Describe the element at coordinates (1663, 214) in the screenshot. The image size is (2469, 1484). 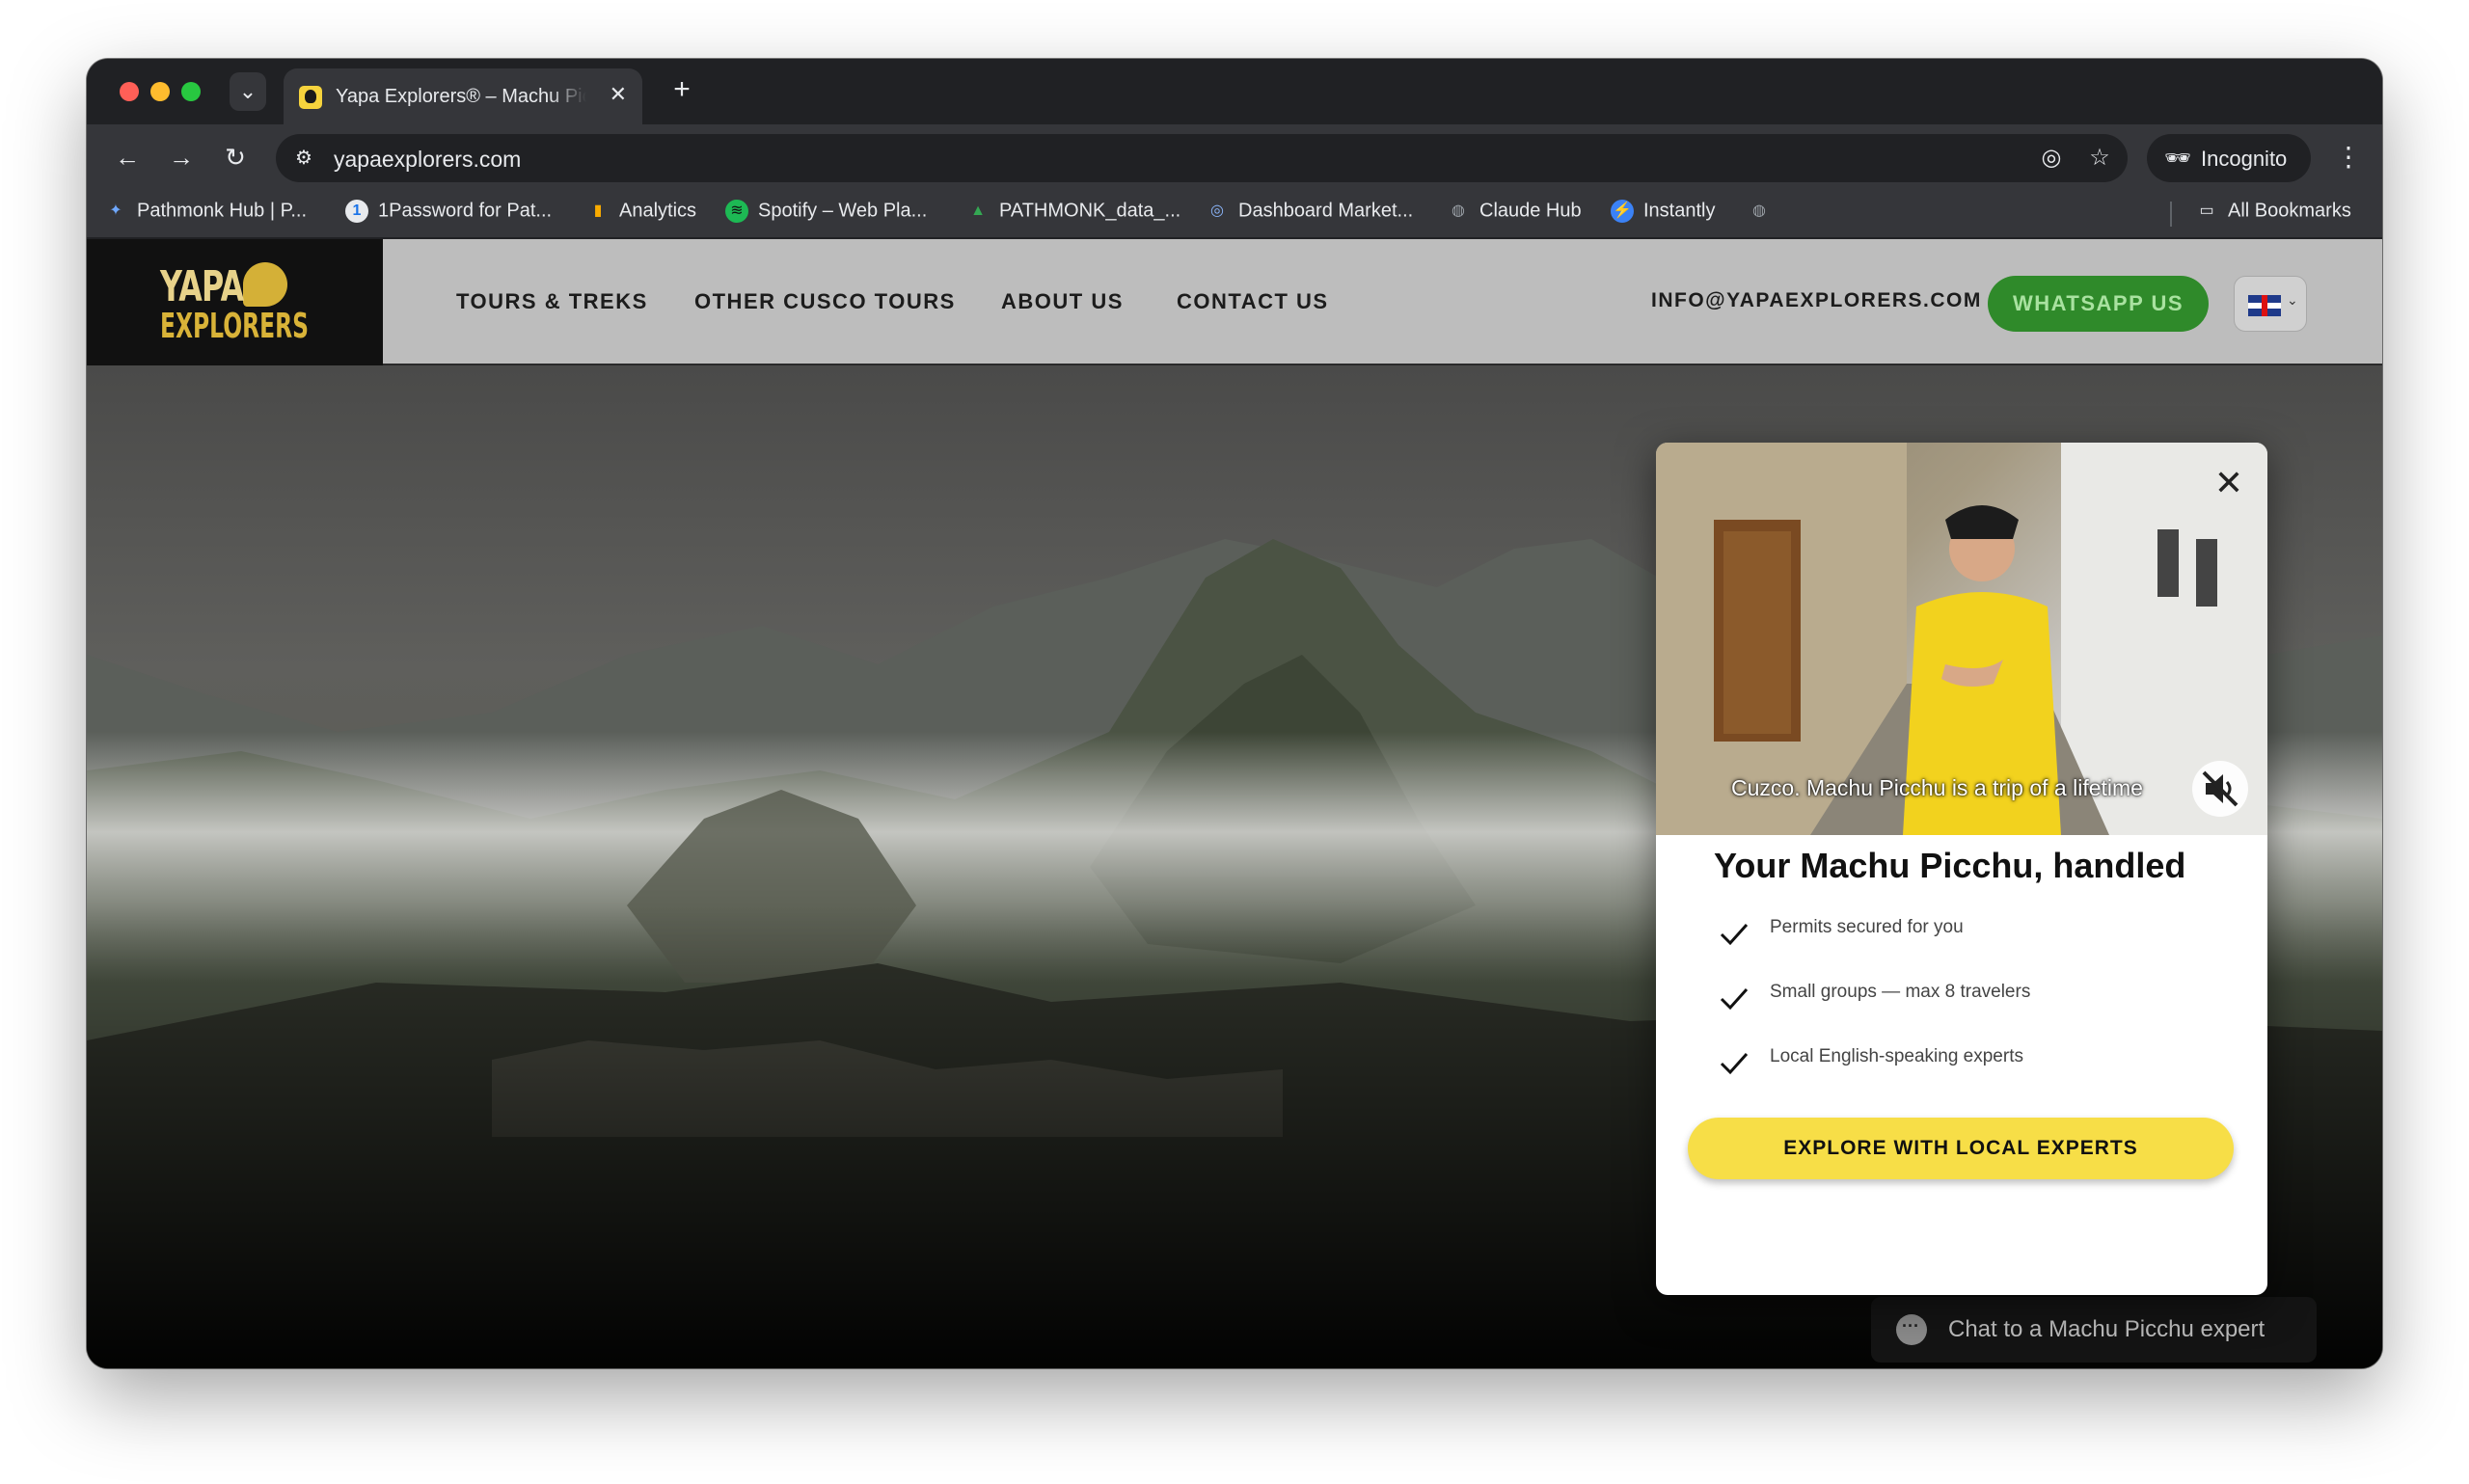
I see `bookmark-item: ⚡ Instantly` at that location.